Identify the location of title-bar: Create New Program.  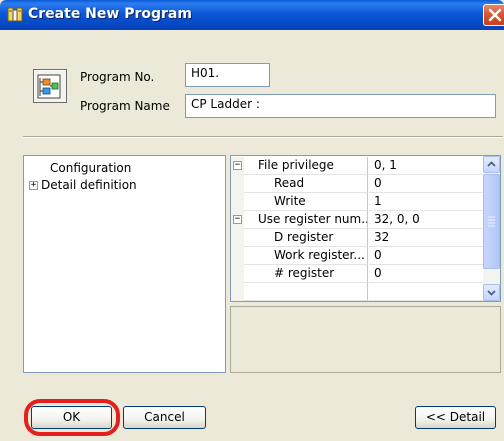
(252, 15).